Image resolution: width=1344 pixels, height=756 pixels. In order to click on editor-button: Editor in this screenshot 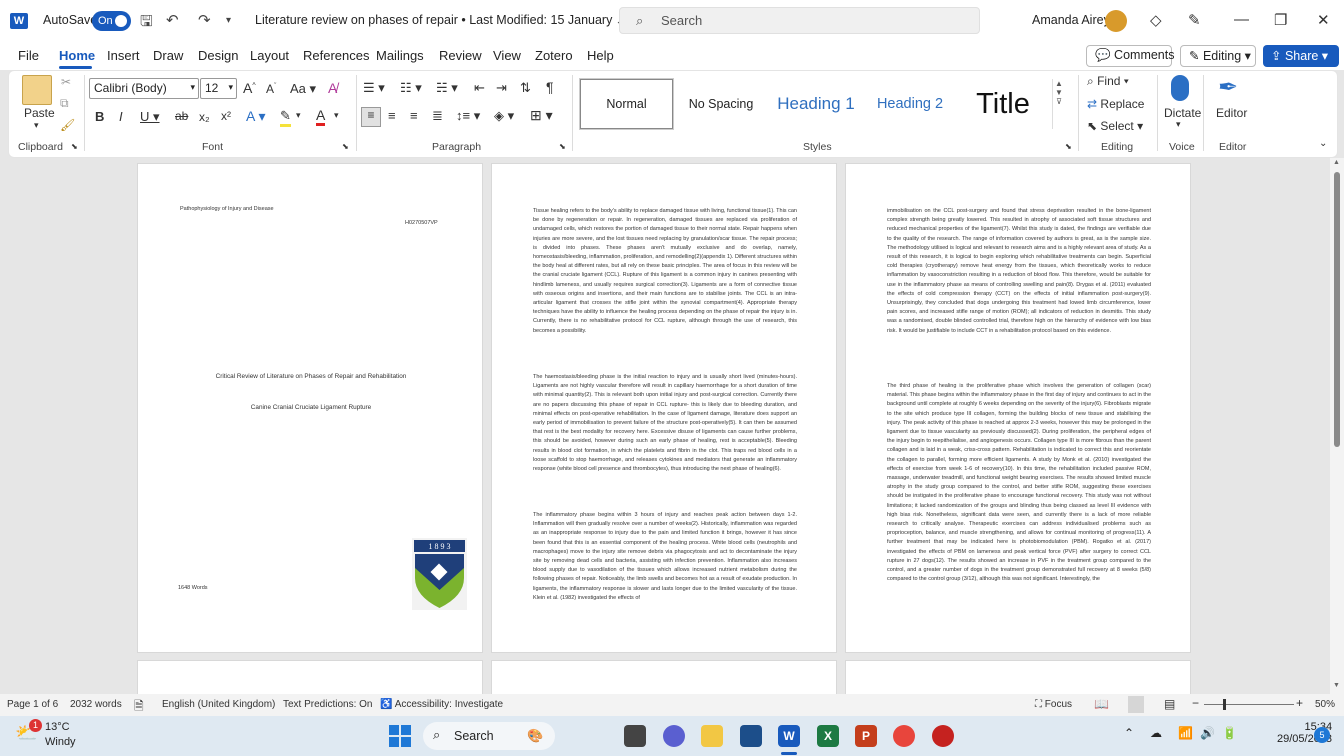, I will do `click(1231, 113)`.